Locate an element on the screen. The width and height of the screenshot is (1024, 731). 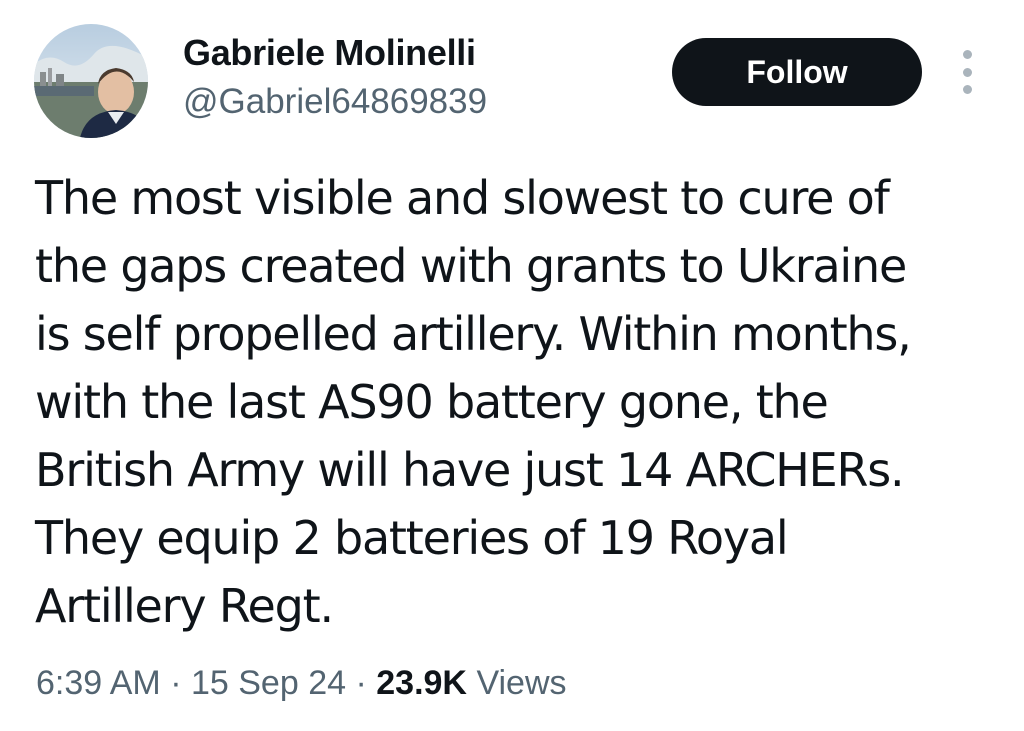
avatar-photo is located at coordinates (91, 81).